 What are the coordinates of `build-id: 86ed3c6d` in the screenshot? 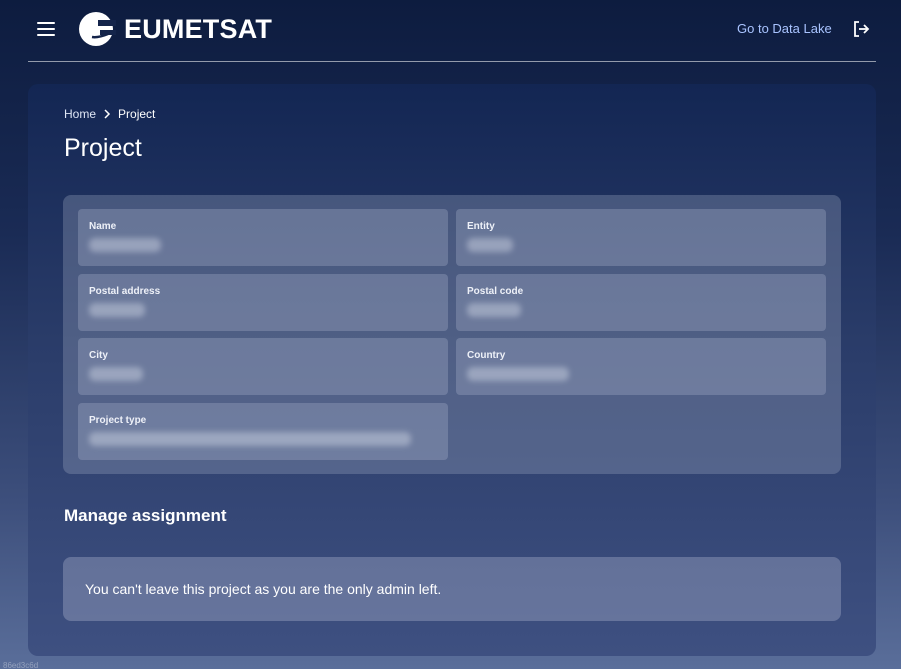 It's located at (21, 665).